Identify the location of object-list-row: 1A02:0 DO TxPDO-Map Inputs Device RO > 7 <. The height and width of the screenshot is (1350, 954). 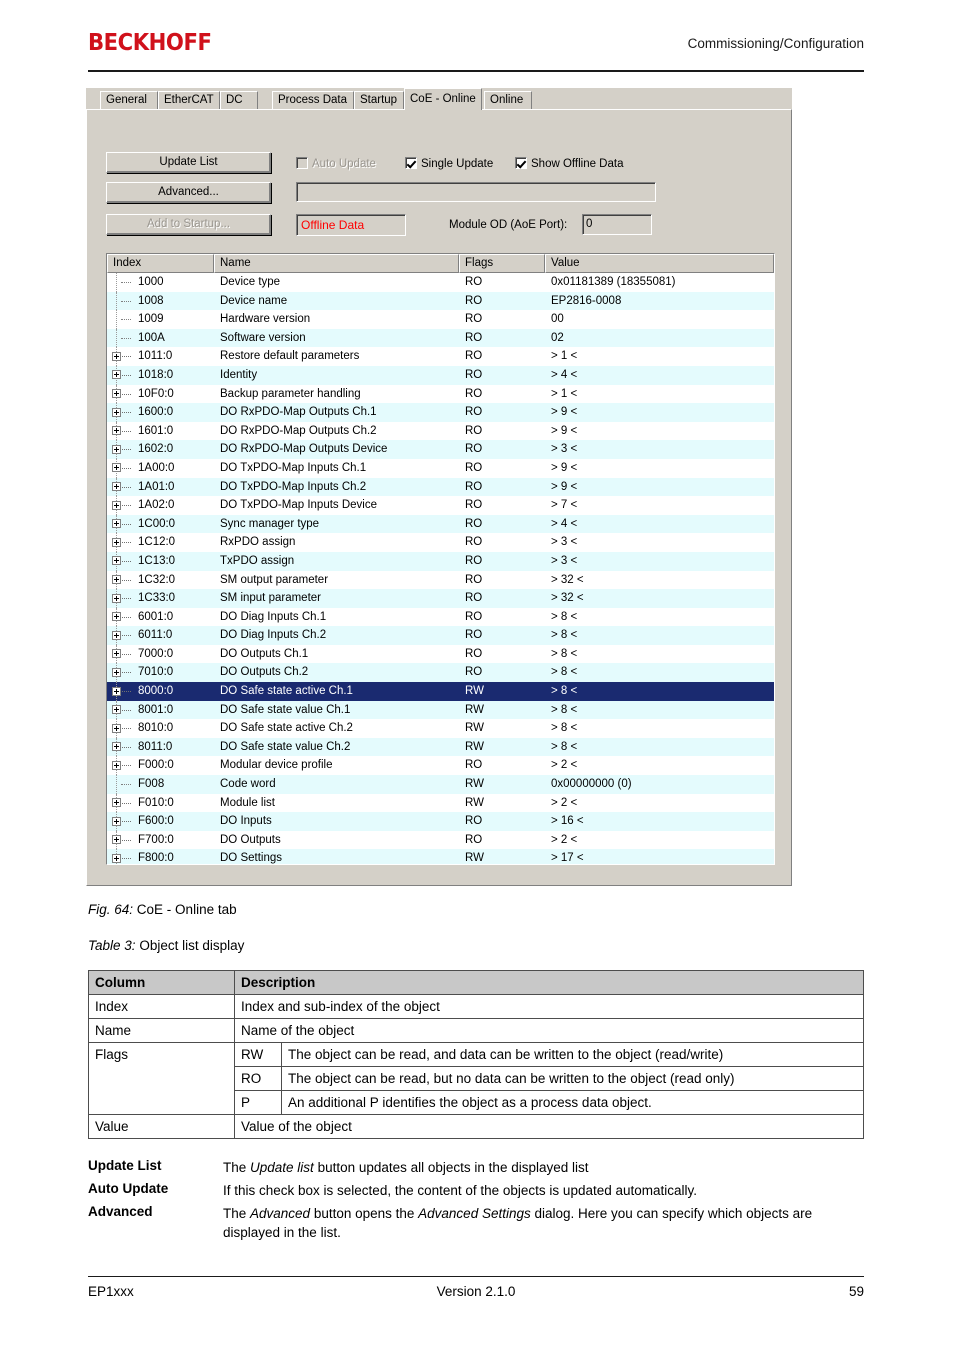
(440, 505).